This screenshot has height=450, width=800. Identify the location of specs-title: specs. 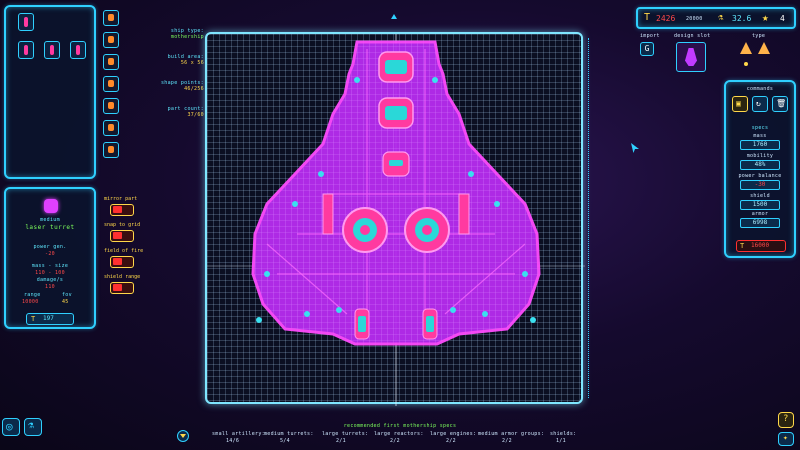
(760, 128).